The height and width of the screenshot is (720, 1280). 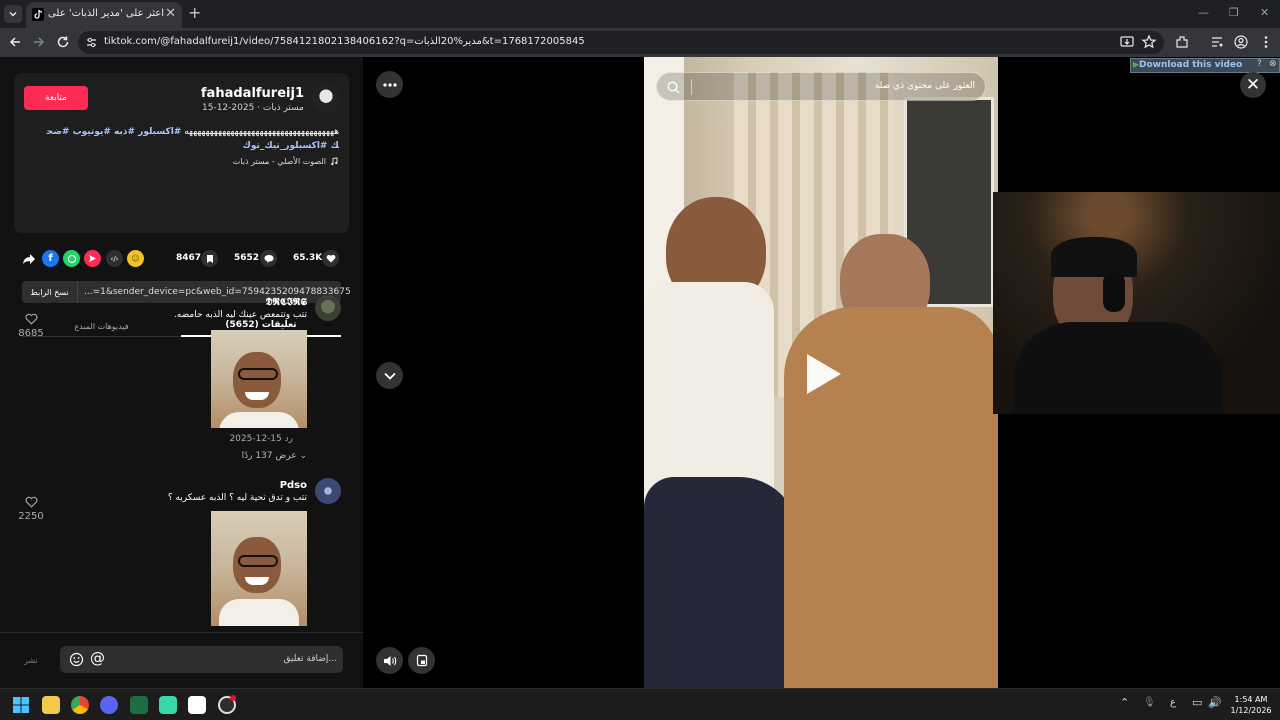 What do you see at coordinates (1251, 705) in the screenshot?
I see `tray-clock: 1:54 AM 1/12/2026` at bounding box center [1251, 705].